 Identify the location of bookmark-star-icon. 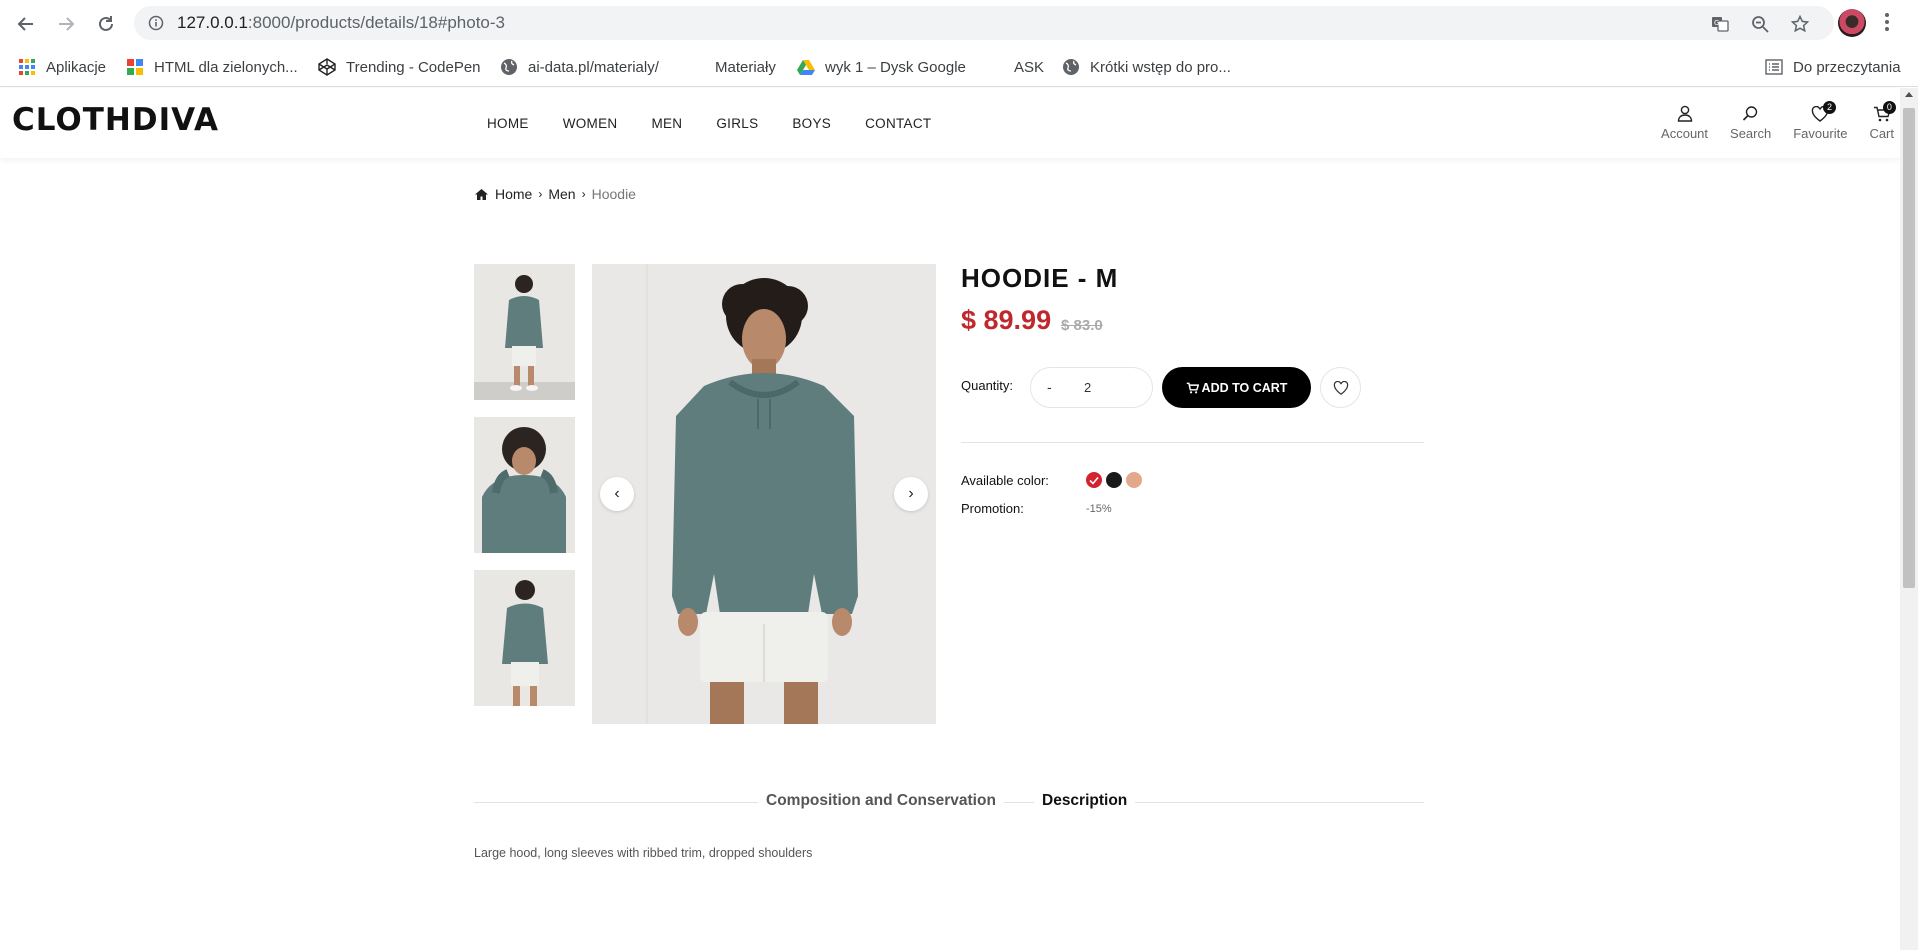
(1800, 26).